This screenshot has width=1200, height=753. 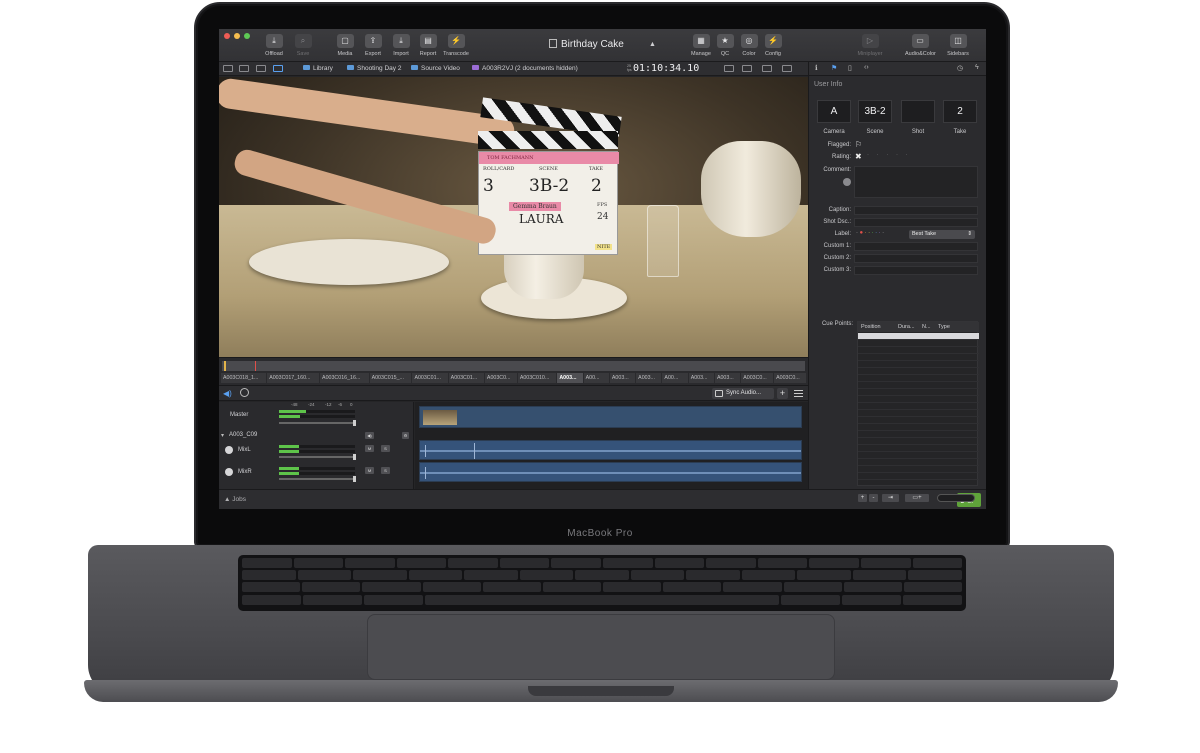 I want to click on group-settings-button: ⚙, so click(x=405, y=435).